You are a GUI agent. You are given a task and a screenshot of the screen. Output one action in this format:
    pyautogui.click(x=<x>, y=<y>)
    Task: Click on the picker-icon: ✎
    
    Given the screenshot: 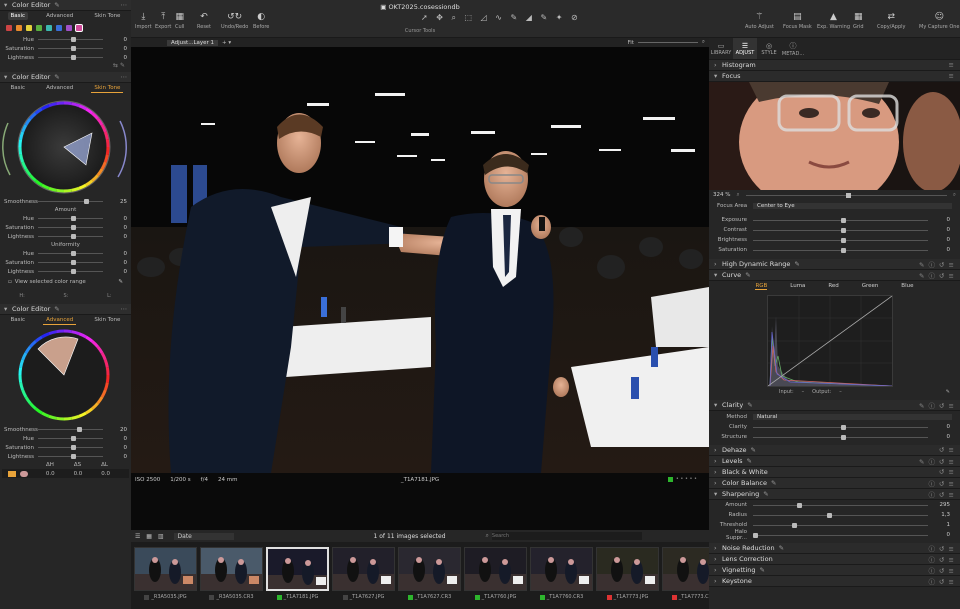 What is the action you would take?
    pyautogui.click(x=120, y=282)
    